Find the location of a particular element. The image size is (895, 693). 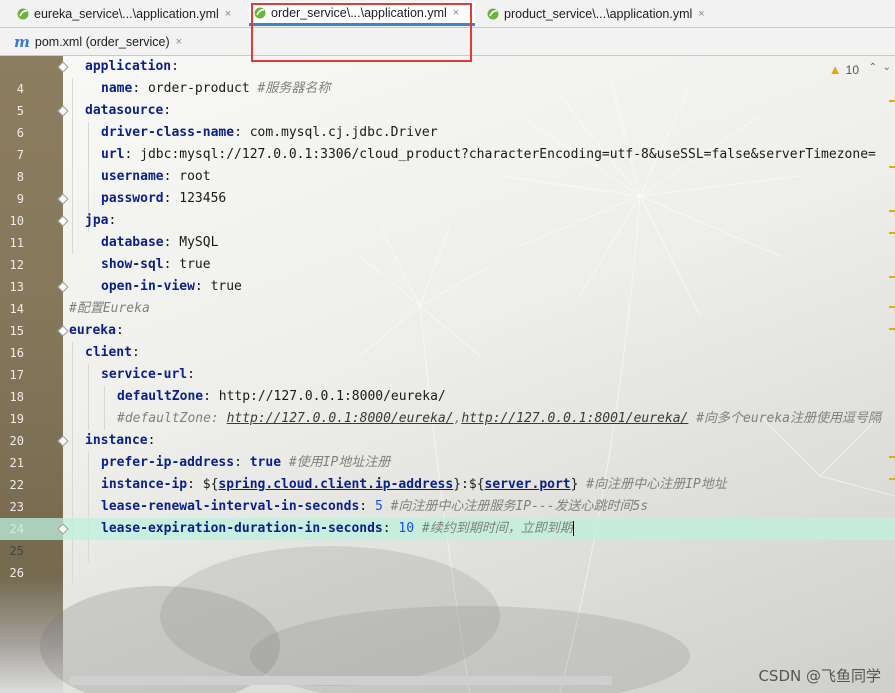

yaml-key: datasource is located at coordinates (124, 110).